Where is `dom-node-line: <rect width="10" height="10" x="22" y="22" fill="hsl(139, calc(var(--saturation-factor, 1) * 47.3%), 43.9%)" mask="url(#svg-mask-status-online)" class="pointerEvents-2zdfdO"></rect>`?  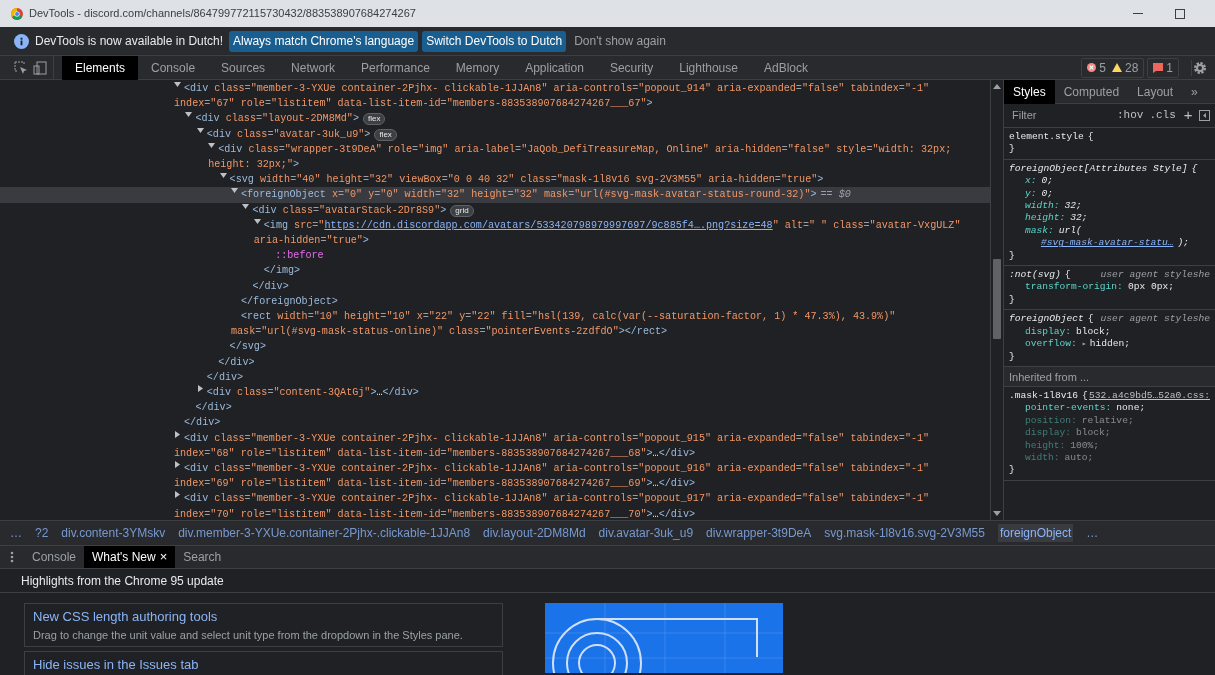 dom-node-line: <rect width="10" height="10" x="22" y="22" fill="hsl(139, calc(var(--saturation-factor, 1) * 47.3%), 43.9%)" mask="url(#svg-mask-status-online)" class="pointerEvents-2zdfdO"></rect> is located at coordinates (495, 324).